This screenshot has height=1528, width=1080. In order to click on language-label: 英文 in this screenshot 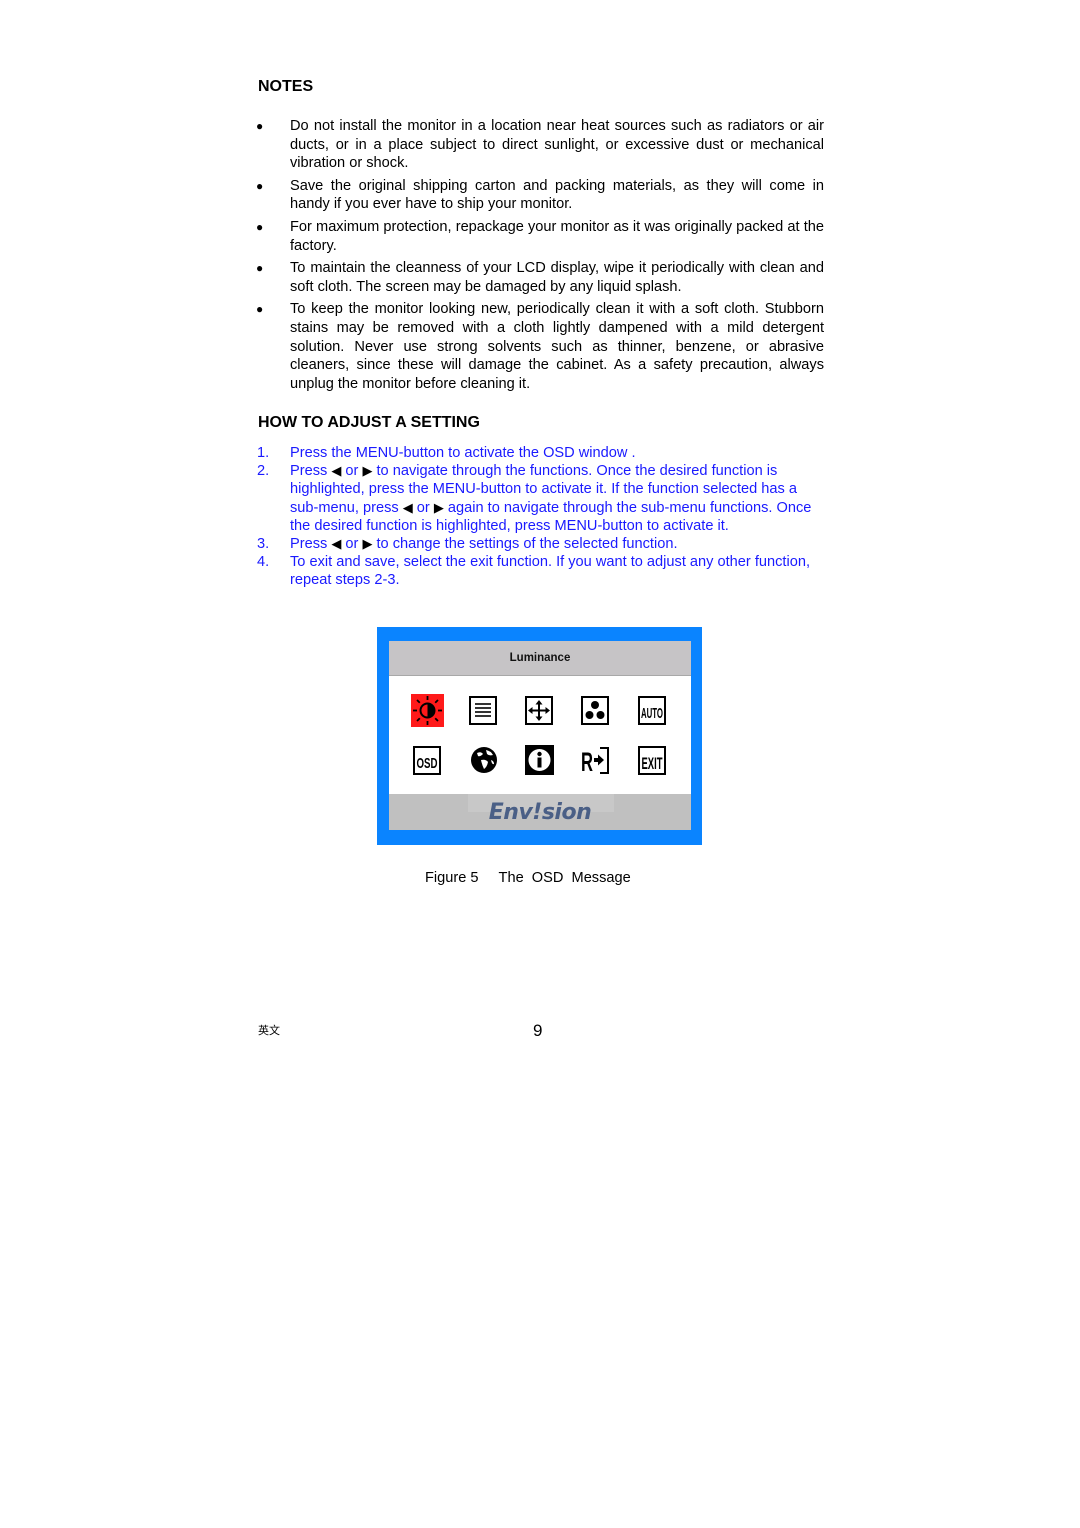, I will do `click(269, 1030)`.